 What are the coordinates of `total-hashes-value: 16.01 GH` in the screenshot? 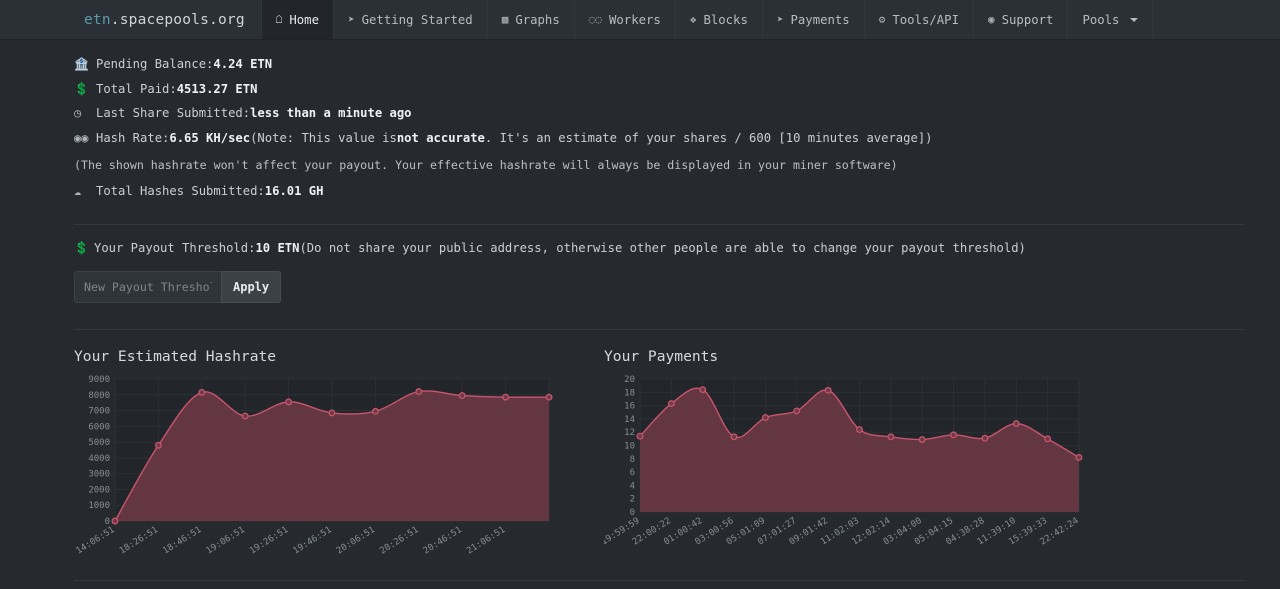 It's located at (294, 191).